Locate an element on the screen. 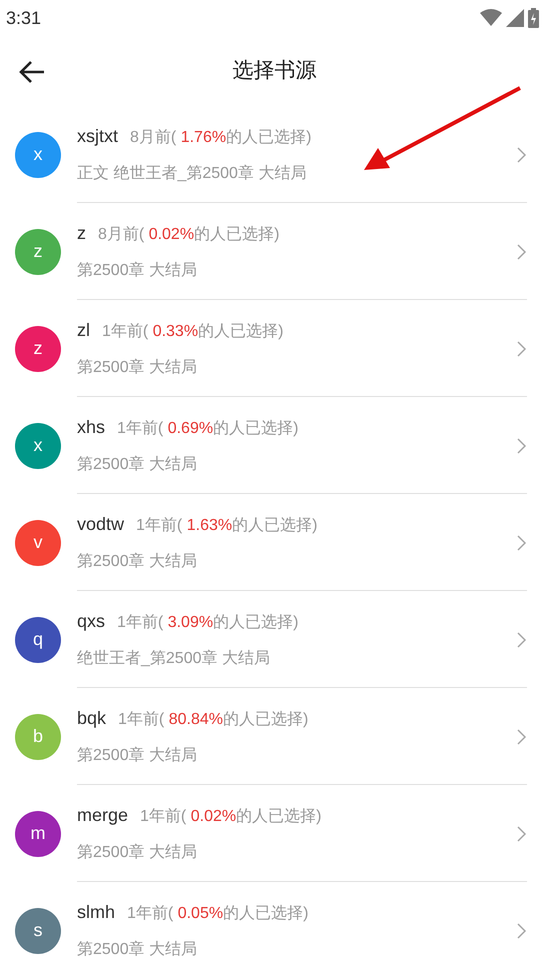  source-name: zl is located at coordinates (83, 330).